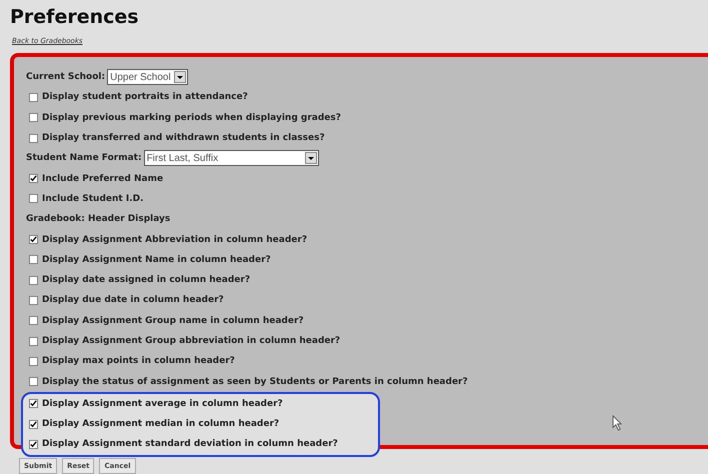  I want to click on checkbox-label: Display Assignment Abbreviation in column header?, so click(175, 239).